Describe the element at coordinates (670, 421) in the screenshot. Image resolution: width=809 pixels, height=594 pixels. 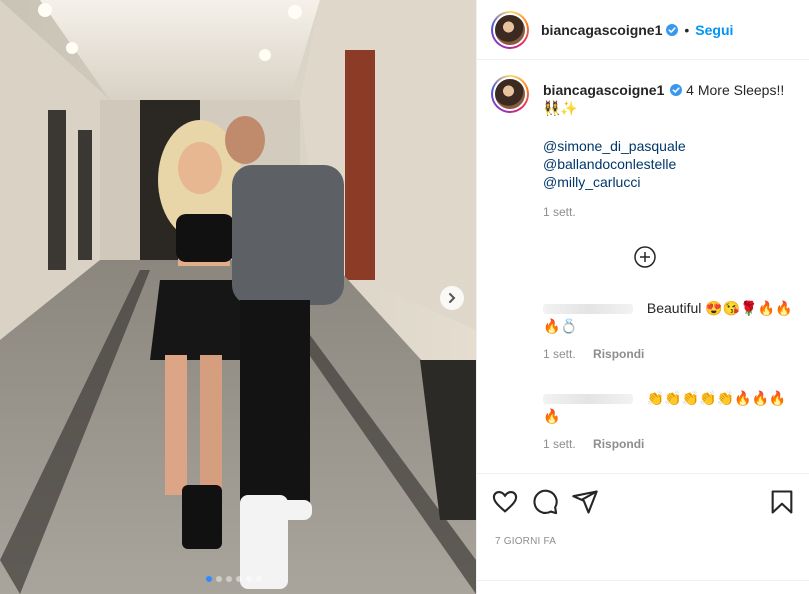
I see `comment: 👏👏👏👏👏🔥🔥🔥🔥 1 sett. Rispondi` at that location.